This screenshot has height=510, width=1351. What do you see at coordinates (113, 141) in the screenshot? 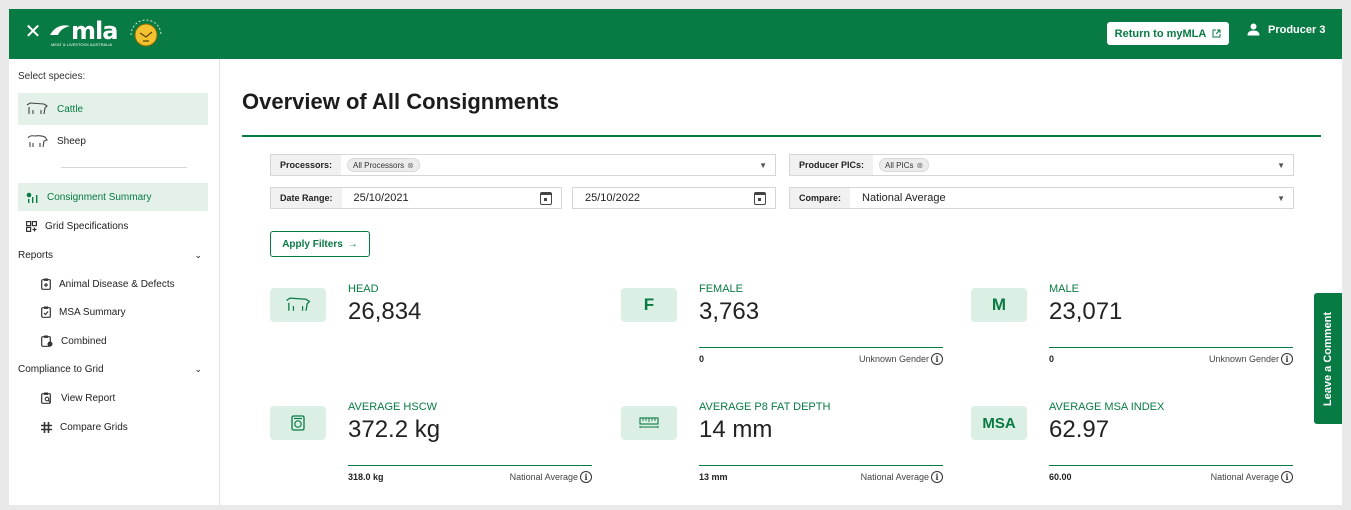
I see `species-sheep: Sheep` at bounding box center [113, 141].